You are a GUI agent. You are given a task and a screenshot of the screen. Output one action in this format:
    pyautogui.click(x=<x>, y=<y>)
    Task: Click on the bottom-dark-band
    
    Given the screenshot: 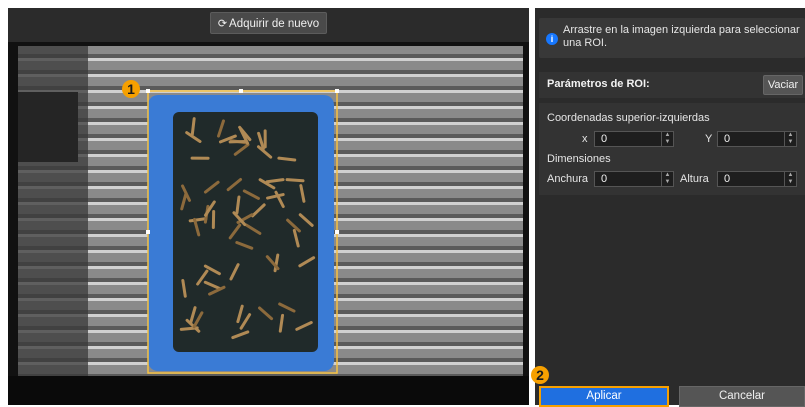 What is the action you would take?
    pyautogui.click(x=268, y=390)
    